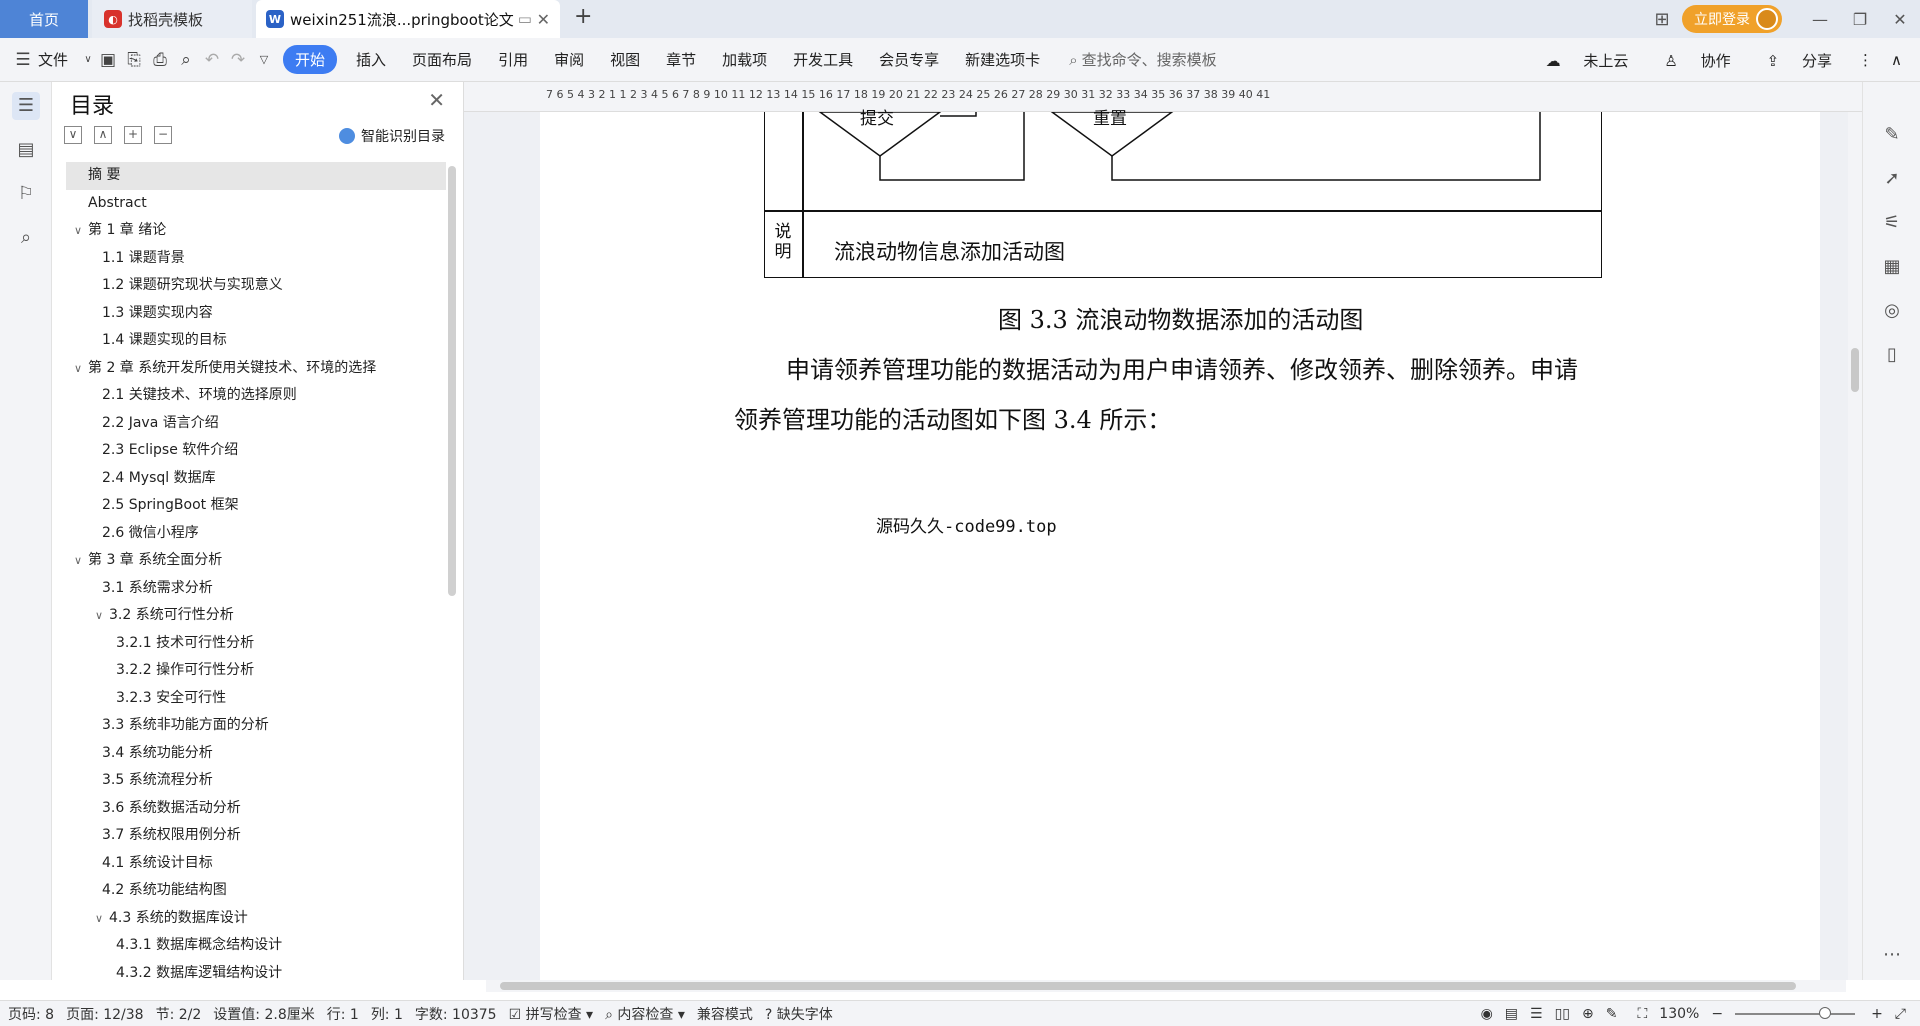 The height and width of the screenshot is (1026, 1920). I want to click on more-dots-icon: ⋯, so click(1892, 955).